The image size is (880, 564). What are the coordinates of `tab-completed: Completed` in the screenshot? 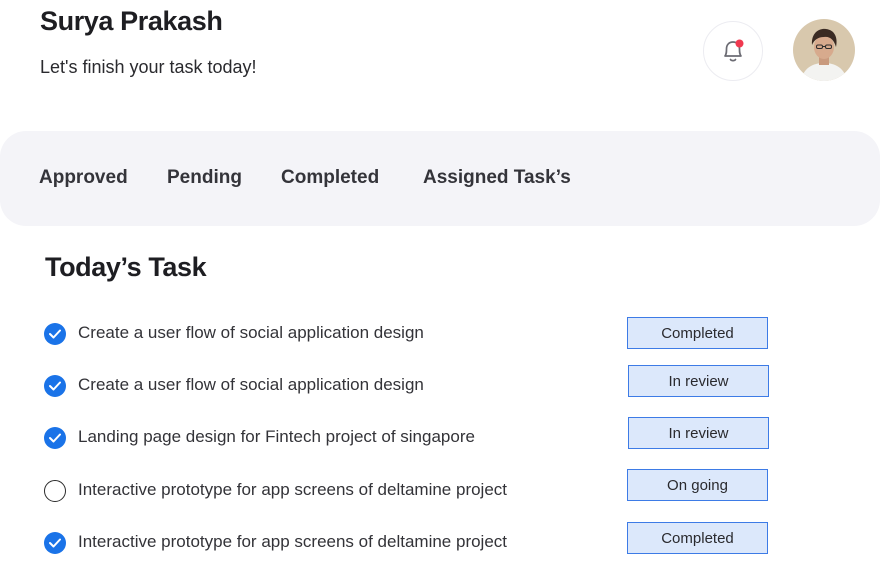 It's located at (330, 178).